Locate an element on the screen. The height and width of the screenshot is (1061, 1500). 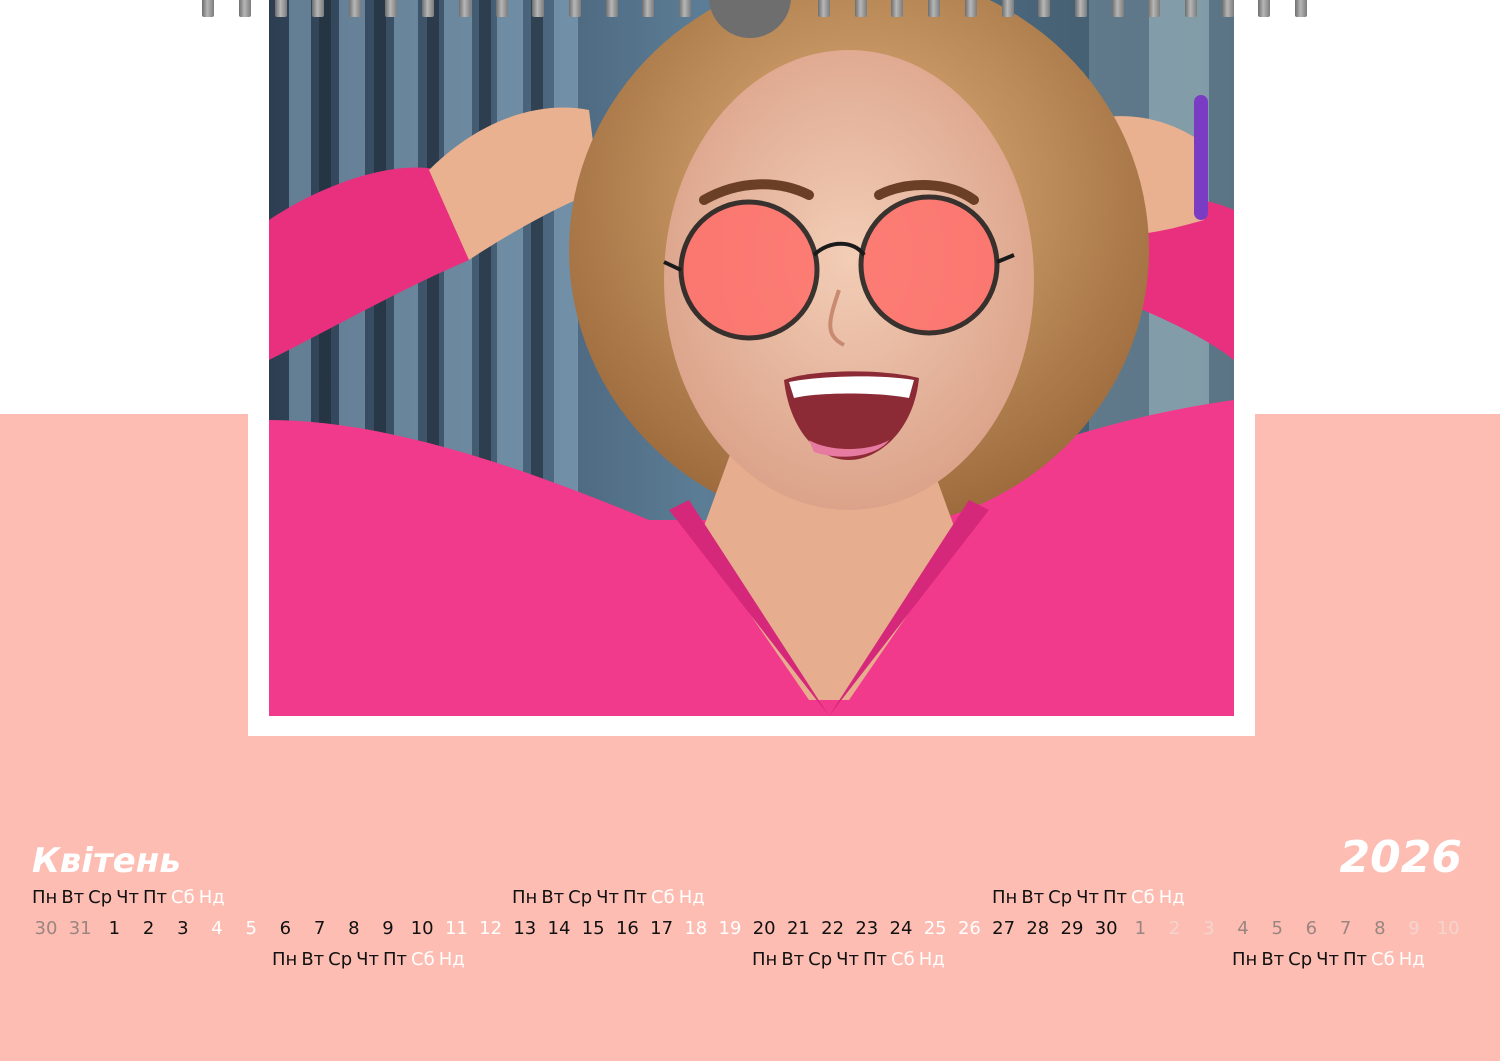
day-number: 15 is located at coordinates (593, 928).